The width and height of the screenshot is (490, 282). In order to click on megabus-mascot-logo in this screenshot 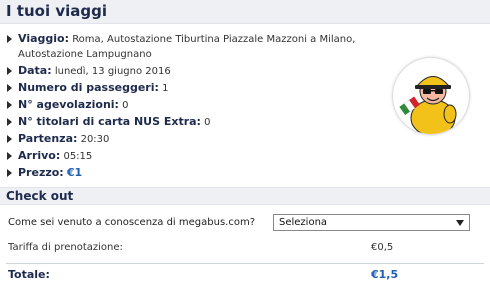, I will do `click(431, 96)`.